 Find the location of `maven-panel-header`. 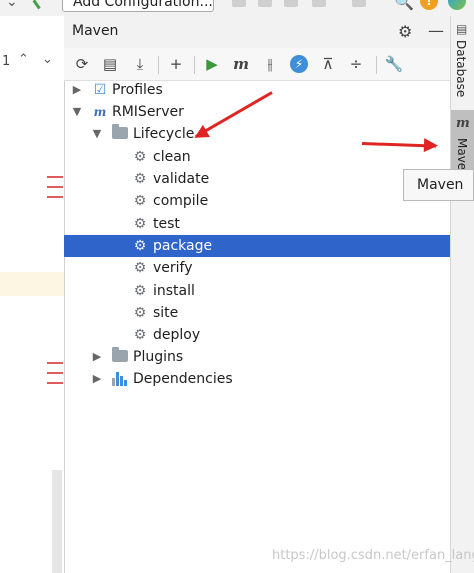

maven-panel-header is located at coordinates (257, 32).